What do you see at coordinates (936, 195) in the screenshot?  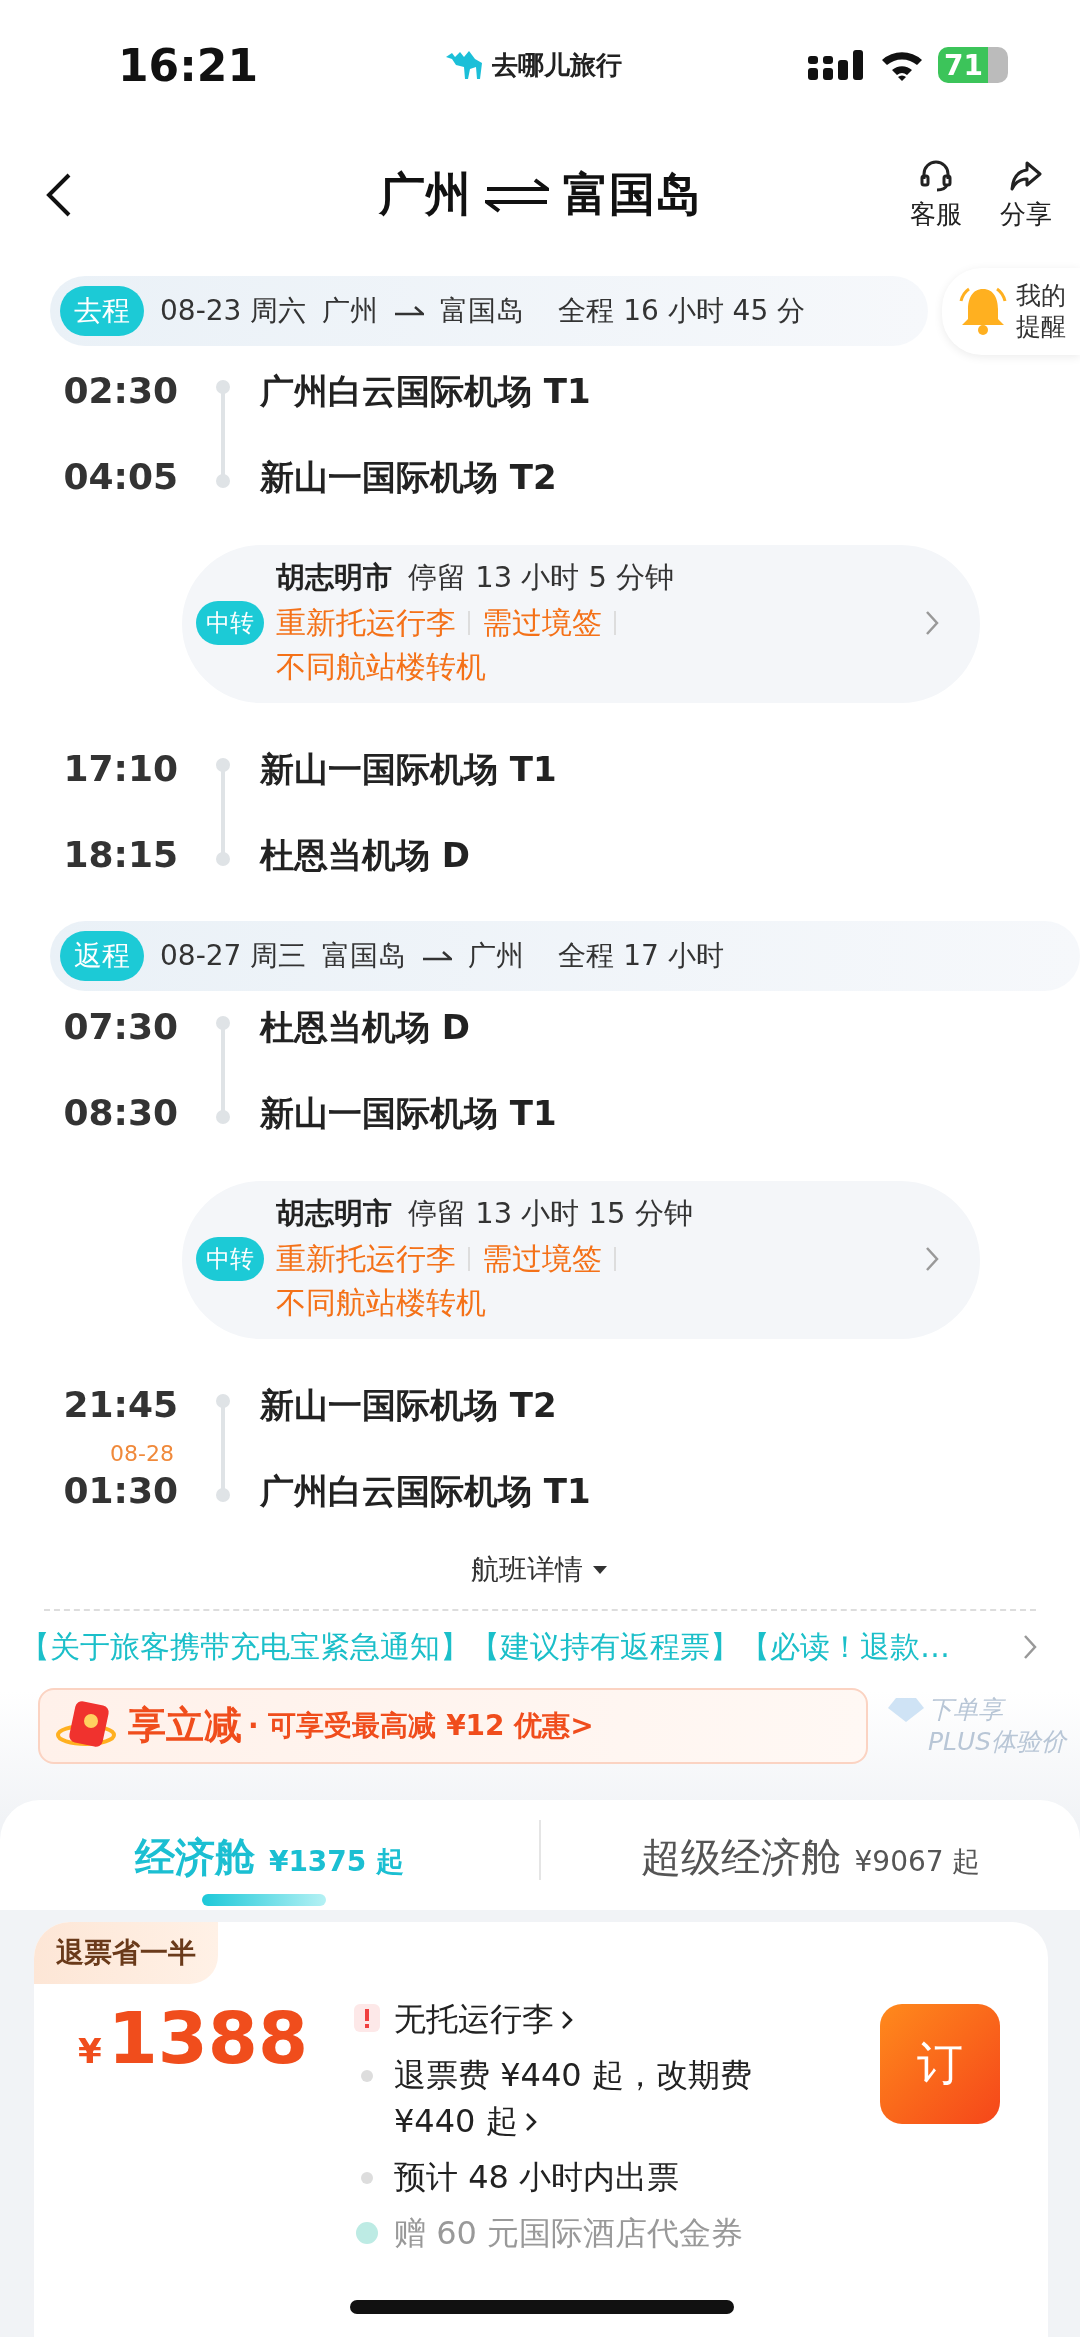 I see `service-button: 客服` at bounding box center [936, 195].